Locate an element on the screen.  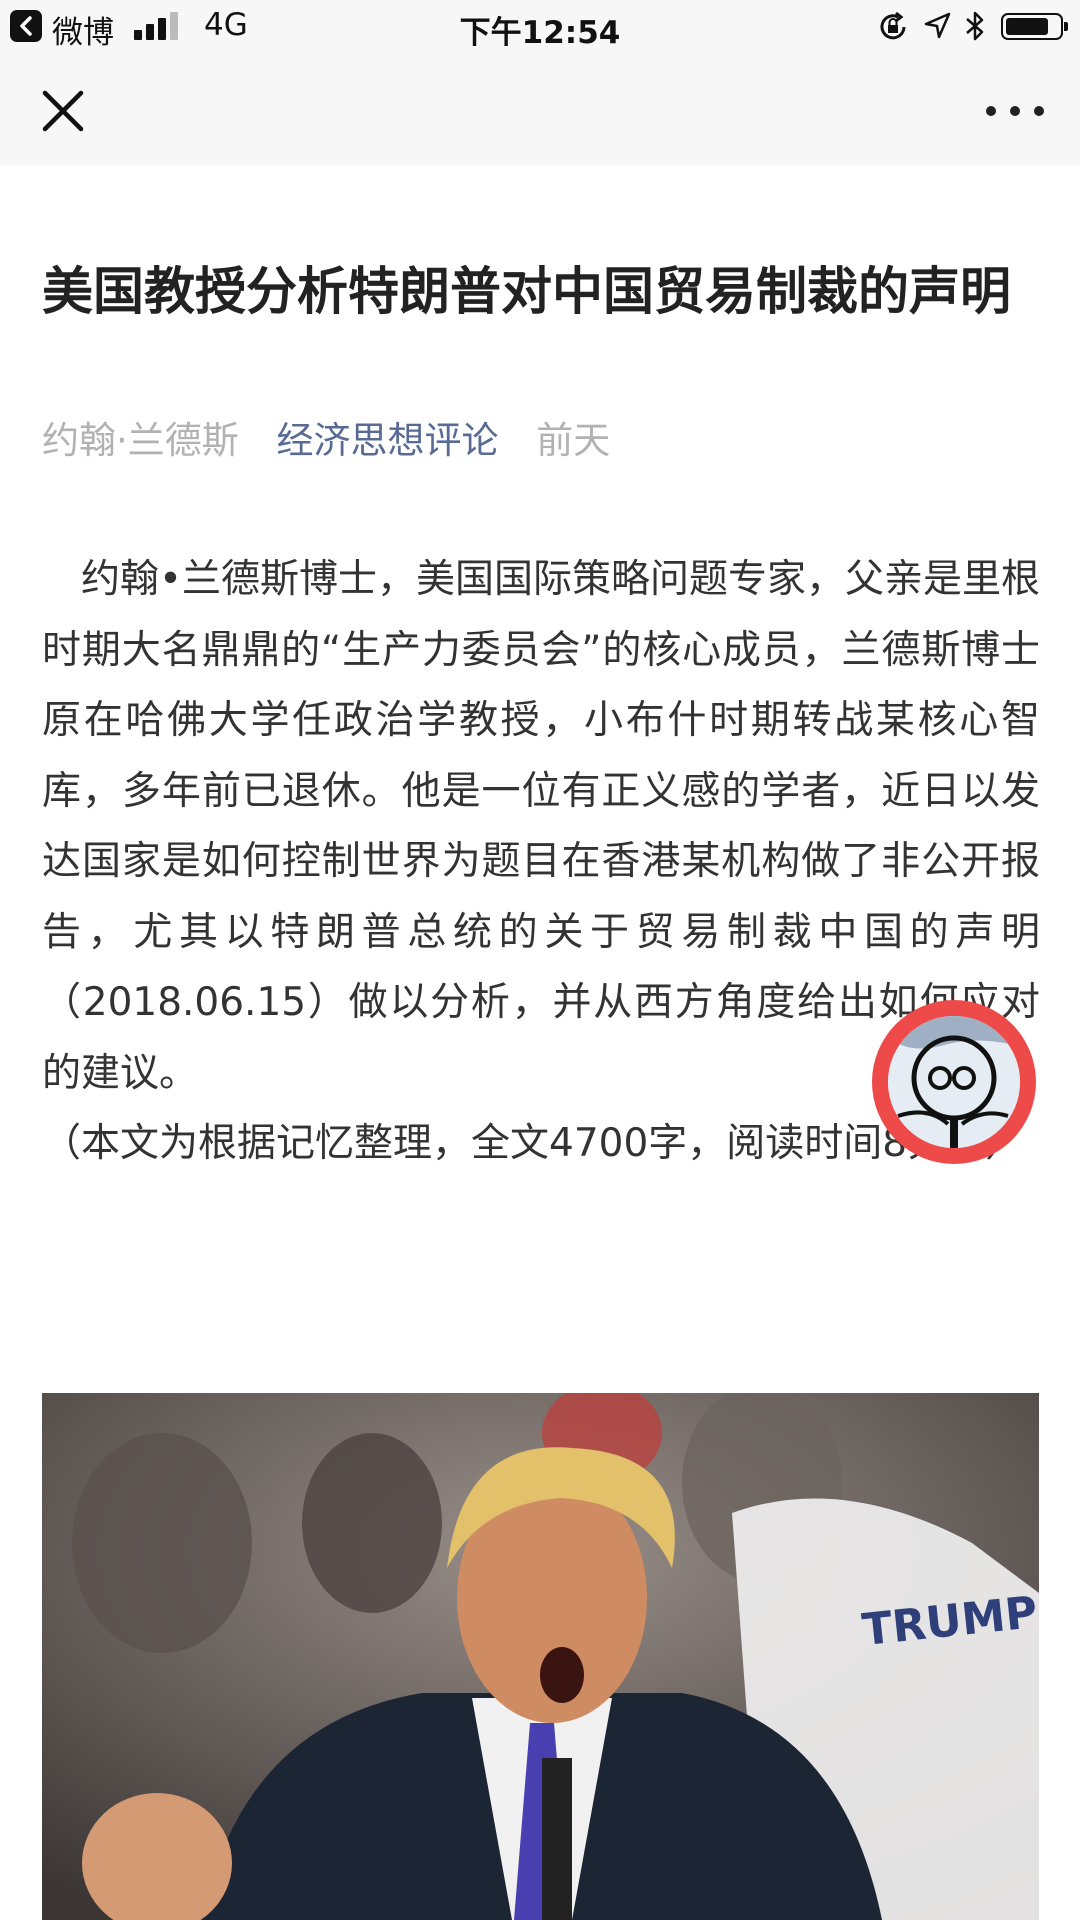
status-bar: 微博 4G 下午12:54 is located at coordinates (540, 27).